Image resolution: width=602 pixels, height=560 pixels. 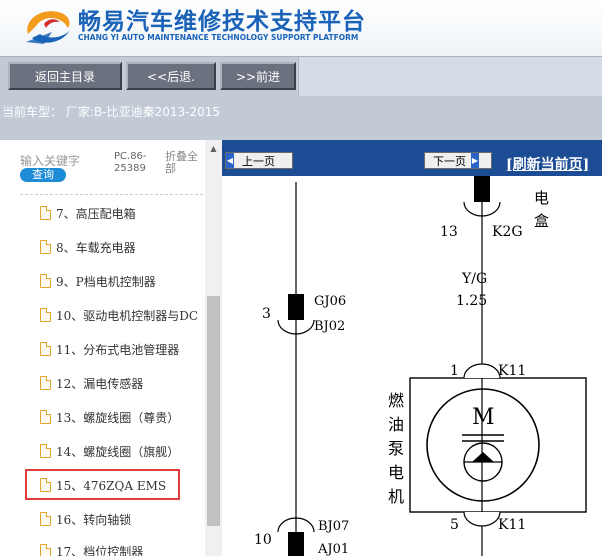 What do you see at coordinates (333, 549) in the screenshot?
I see `left-conn2-bottom: AJ01` at bounding box center [333, 549].